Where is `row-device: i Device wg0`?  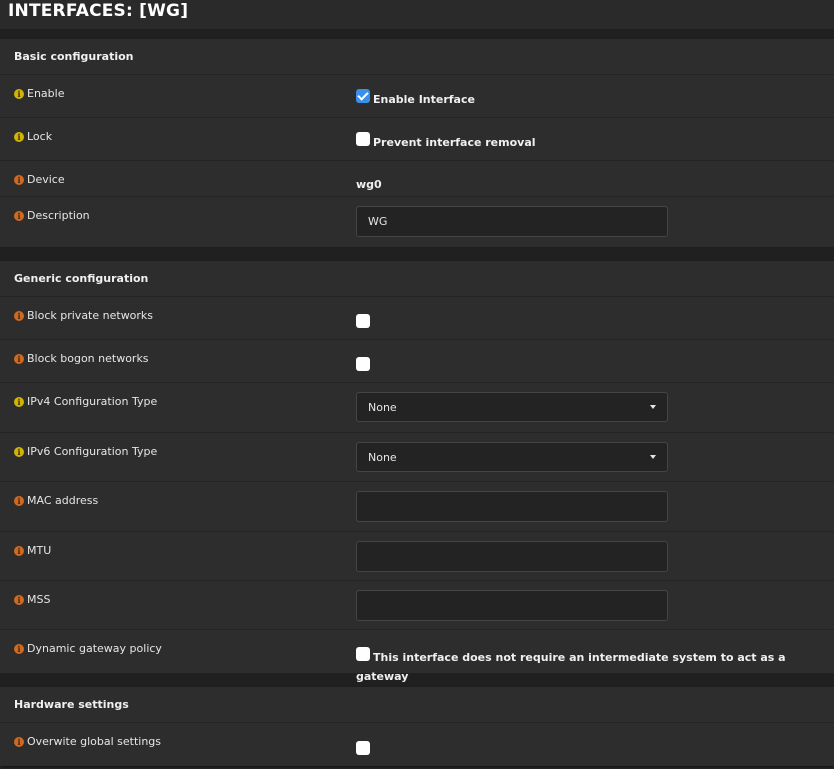
row-device: i Device wg0 is located at coordinates (417, 179).